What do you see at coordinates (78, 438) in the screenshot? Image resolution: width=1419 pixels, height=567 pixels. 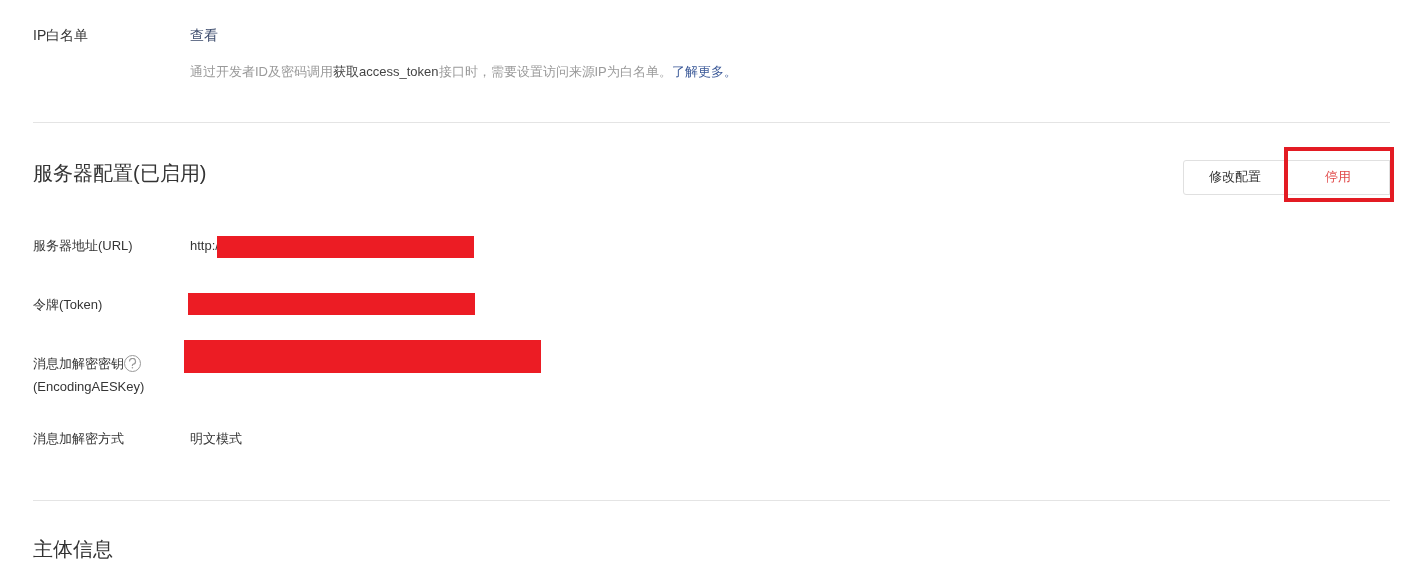 I see `field-label: 消息加解密方式` at bounding box center [78, 438].